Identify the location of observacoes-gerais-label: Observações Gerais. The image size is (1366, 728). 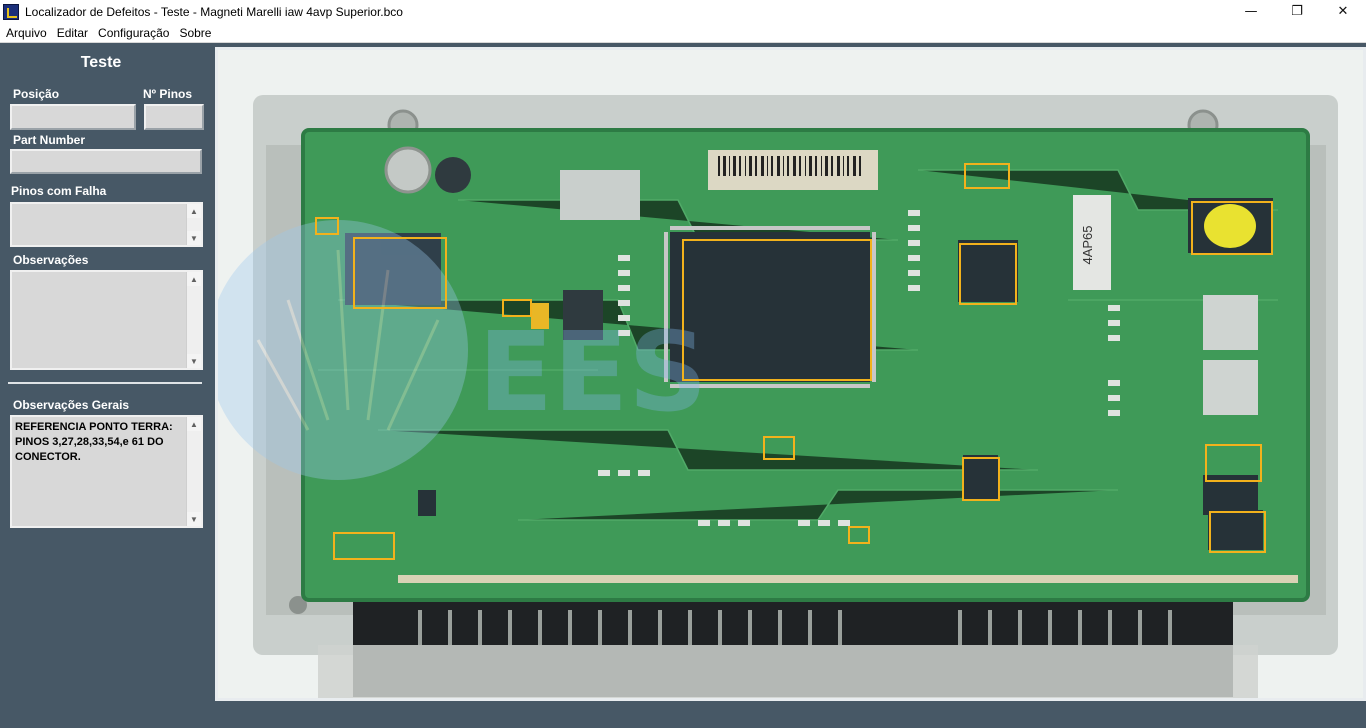
(71, 405).